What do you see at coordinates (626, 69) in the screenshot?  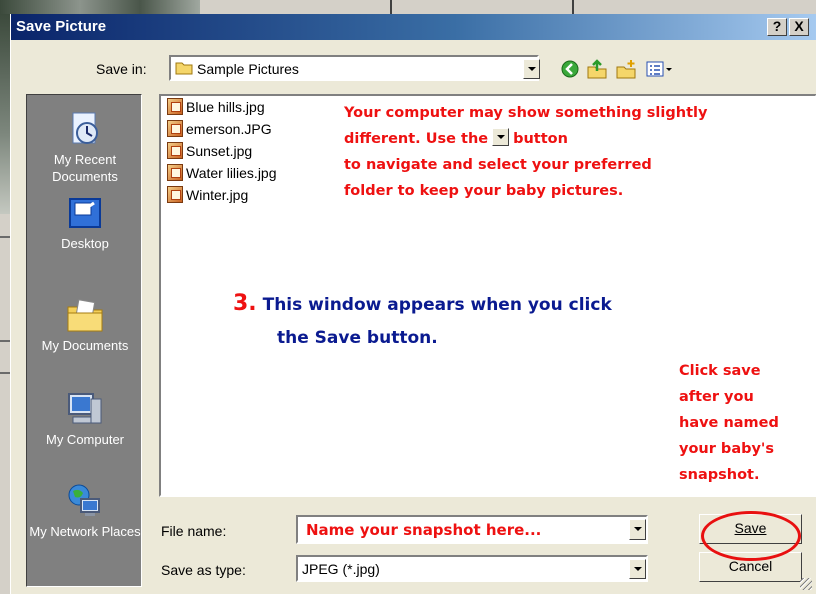 I see `new-folder-icon` at bounding box center [626, 69].